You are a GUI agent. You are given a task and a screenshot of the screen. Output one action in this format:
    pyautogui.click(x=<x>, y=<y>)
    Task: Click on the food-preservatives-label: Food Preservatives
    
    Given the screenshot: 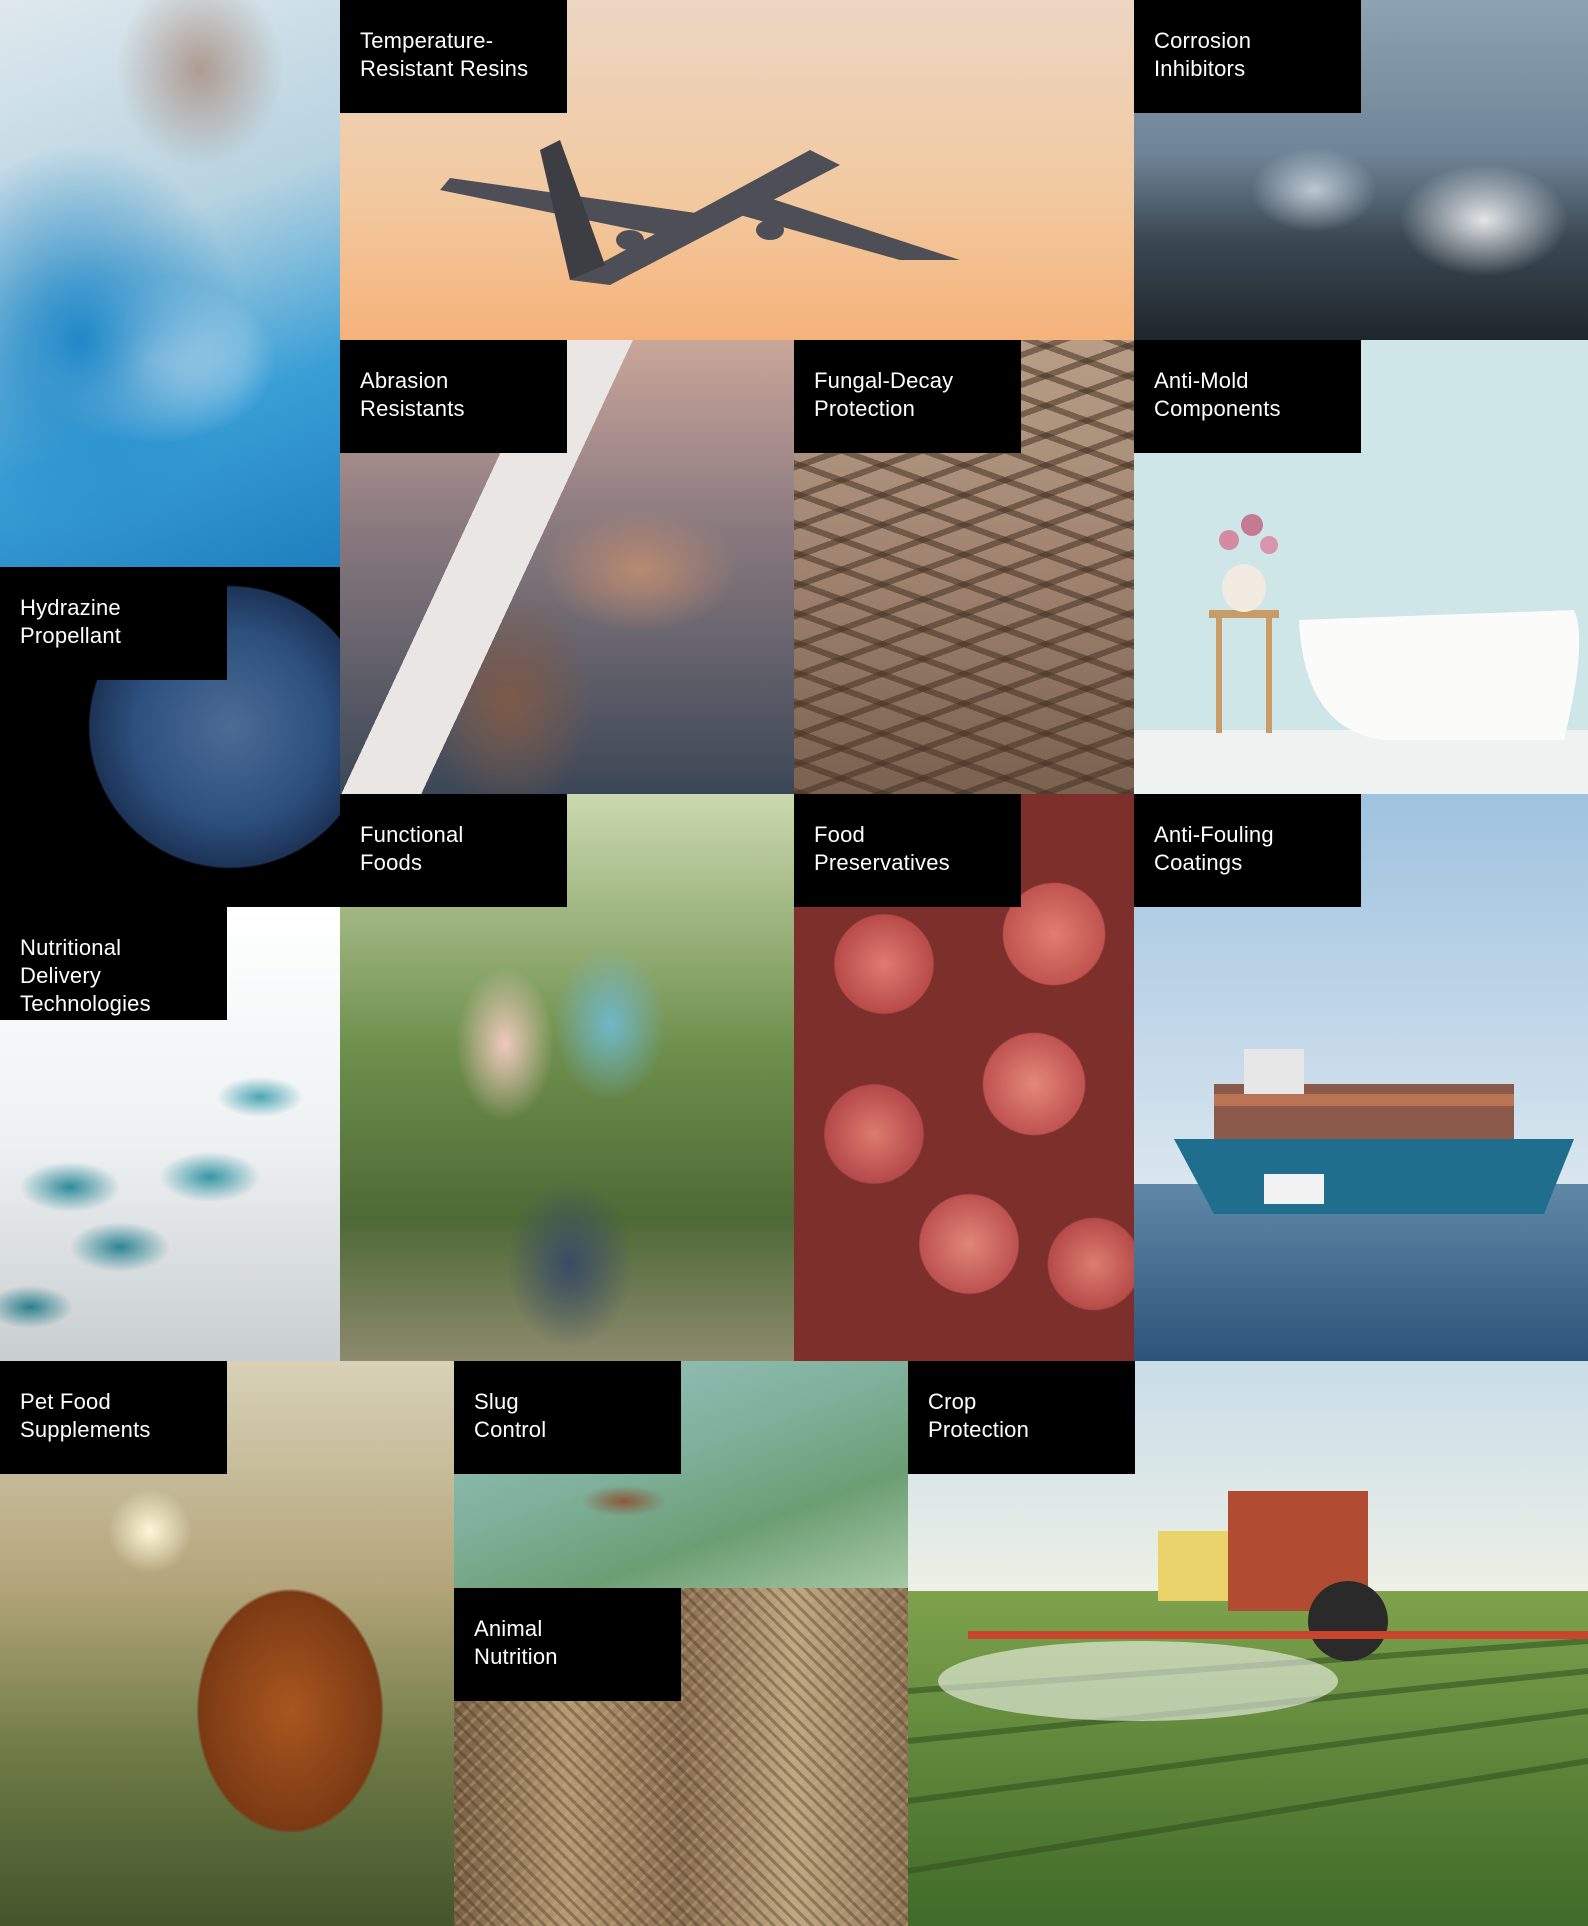 What is the action you would take?
    pyautogui.click(x=907, y=850)
    